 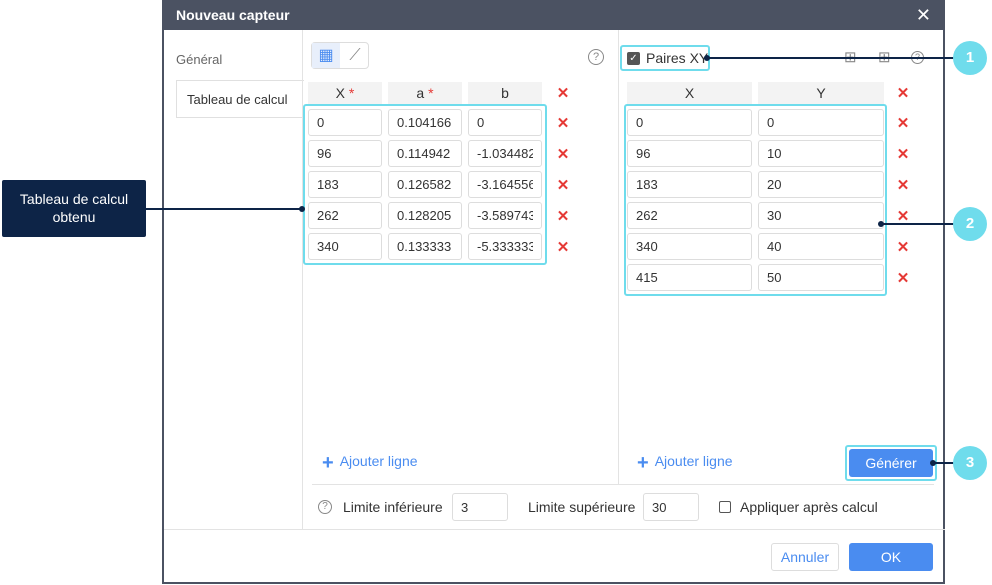 I want to click on close-icon: ✕, so click(x=923, y=15).